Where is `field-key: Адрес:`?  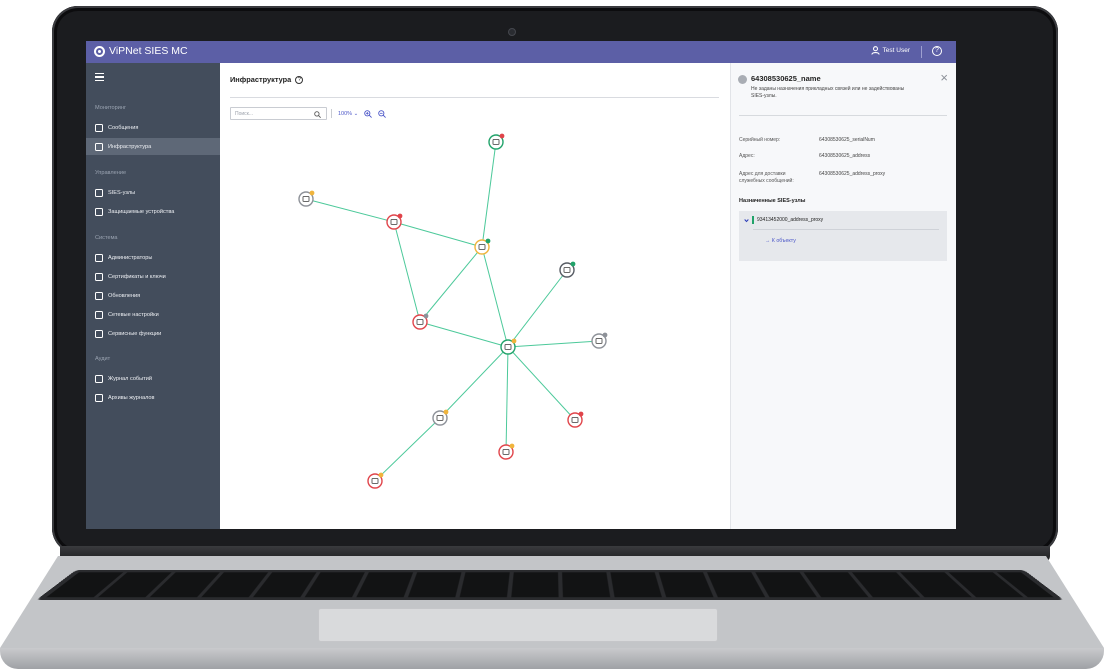
field-key: Адрес: is located at coordinates (747, 156).